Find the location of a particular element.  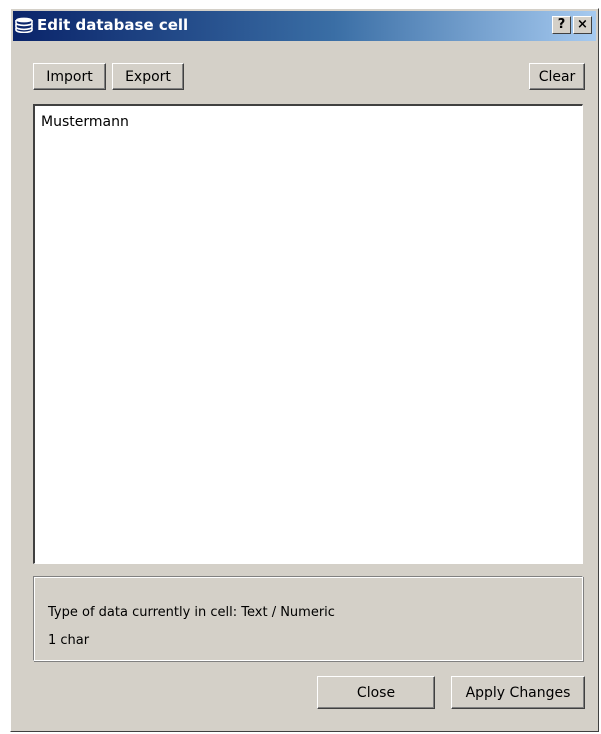

help-button: ? is located at coordinates (561, 25).